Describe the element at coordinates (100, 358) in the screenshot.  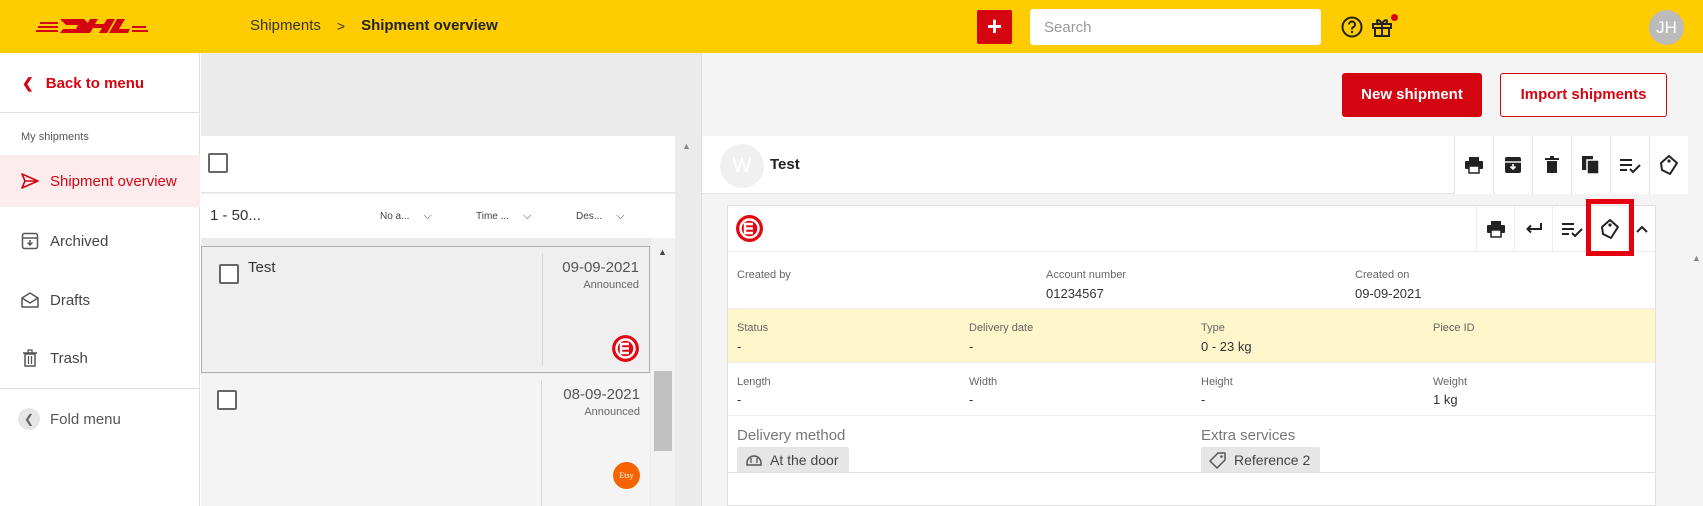
I see `sidebar-item-trash: Trash` at that location.